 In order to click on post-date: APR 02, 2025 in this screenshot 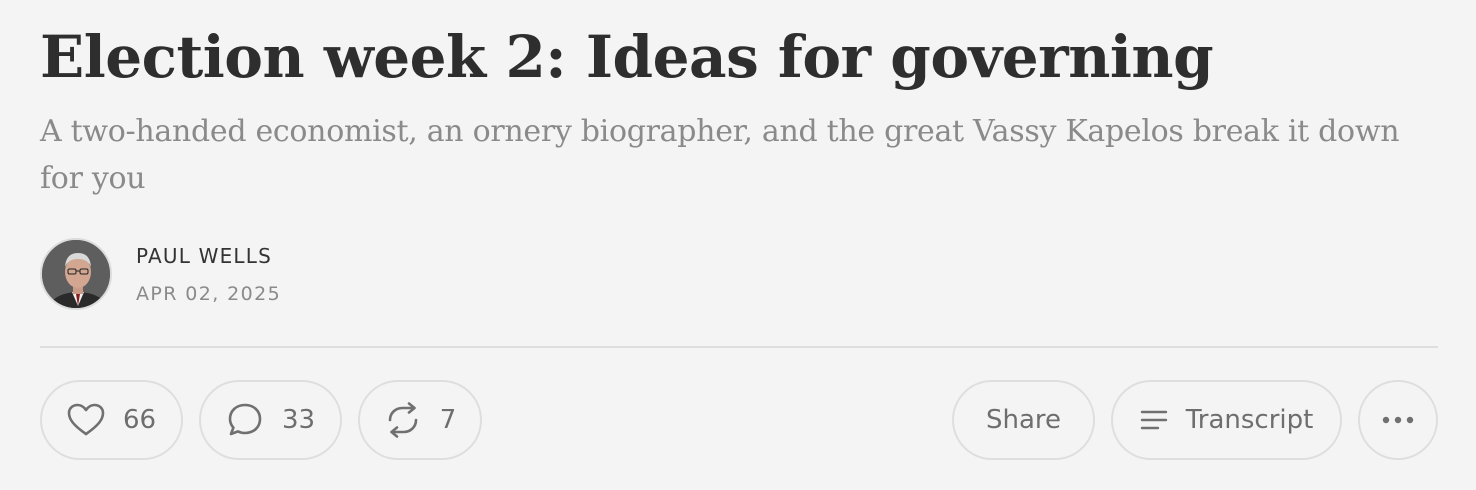, I will do `click(209, 294)`.